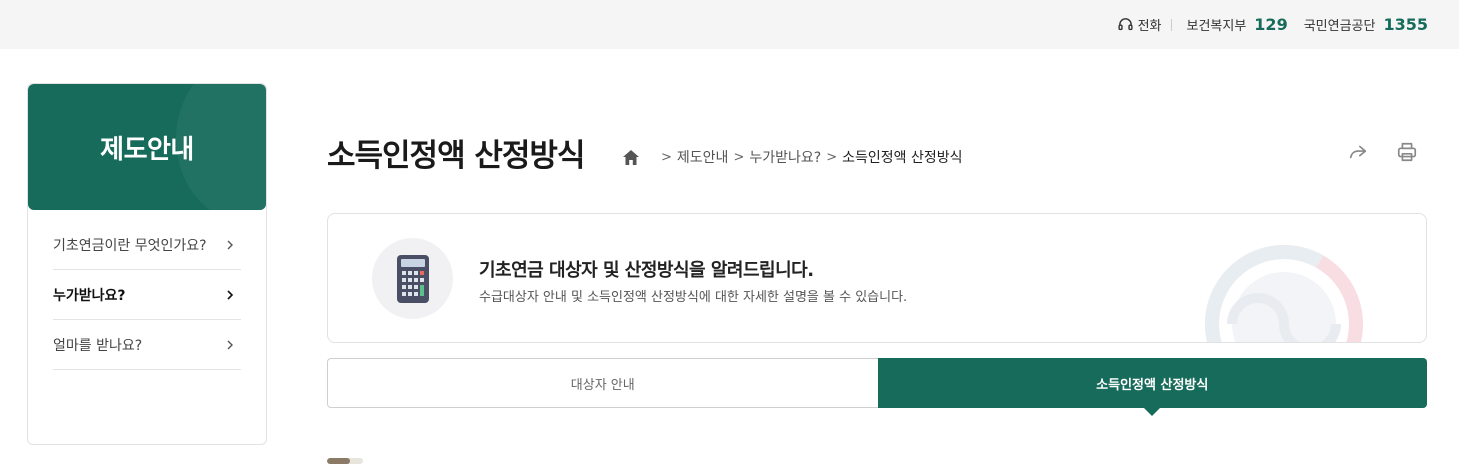  What do you see at coordinates (147, 295) in the screenshot?
I see `sidebar-item-who-receives: 누가받나요?` at bounding box center [147, 295].